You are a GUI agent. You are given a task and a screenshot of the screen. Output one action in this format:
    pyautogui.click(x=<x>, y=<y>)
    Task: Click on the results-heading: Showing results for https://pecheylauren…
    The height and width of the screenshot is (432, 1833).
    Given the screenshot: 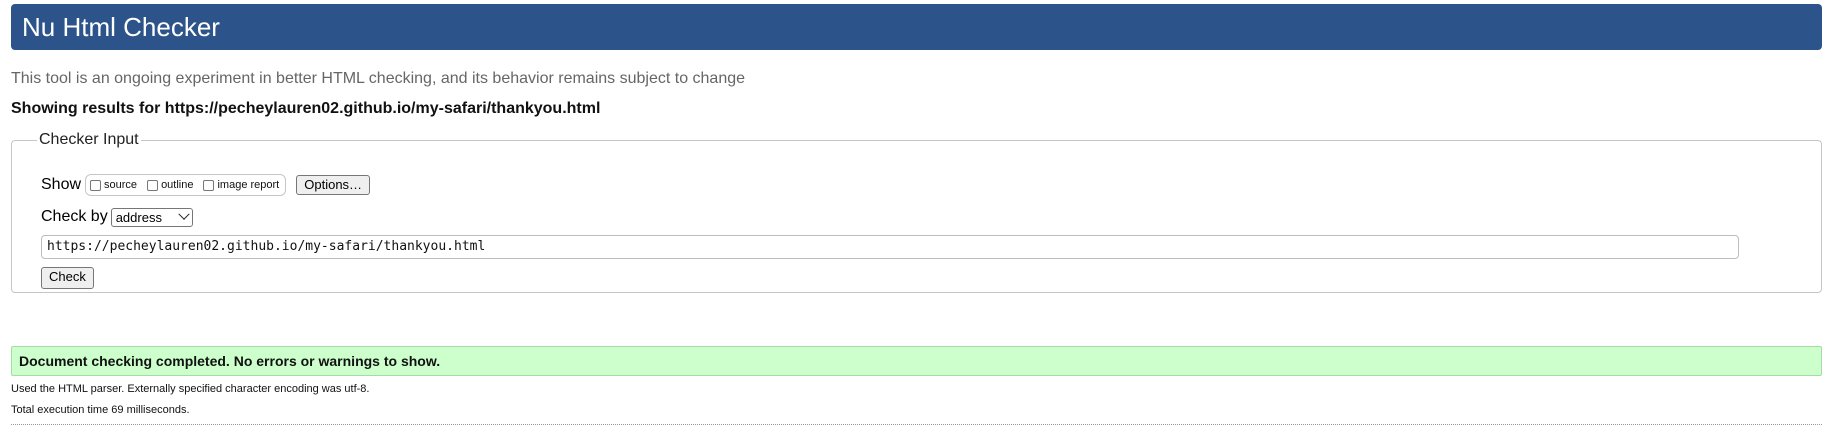 What is the action you would take?
    pyautogui.click(x=305, y=109)
    